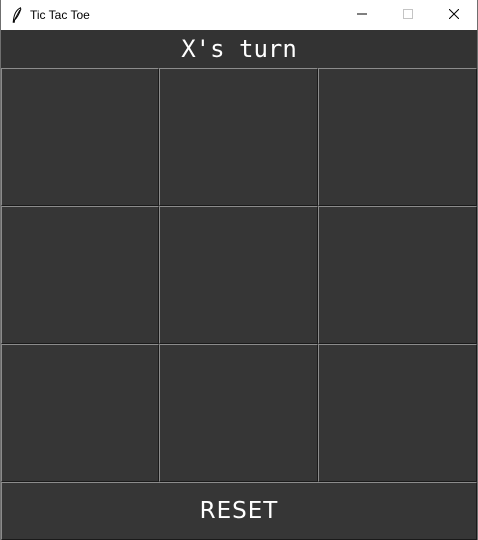  What do you see at coordinates (17, 15) in the screenshot?
I see `feather-icon` at bounding box center [17, 15].